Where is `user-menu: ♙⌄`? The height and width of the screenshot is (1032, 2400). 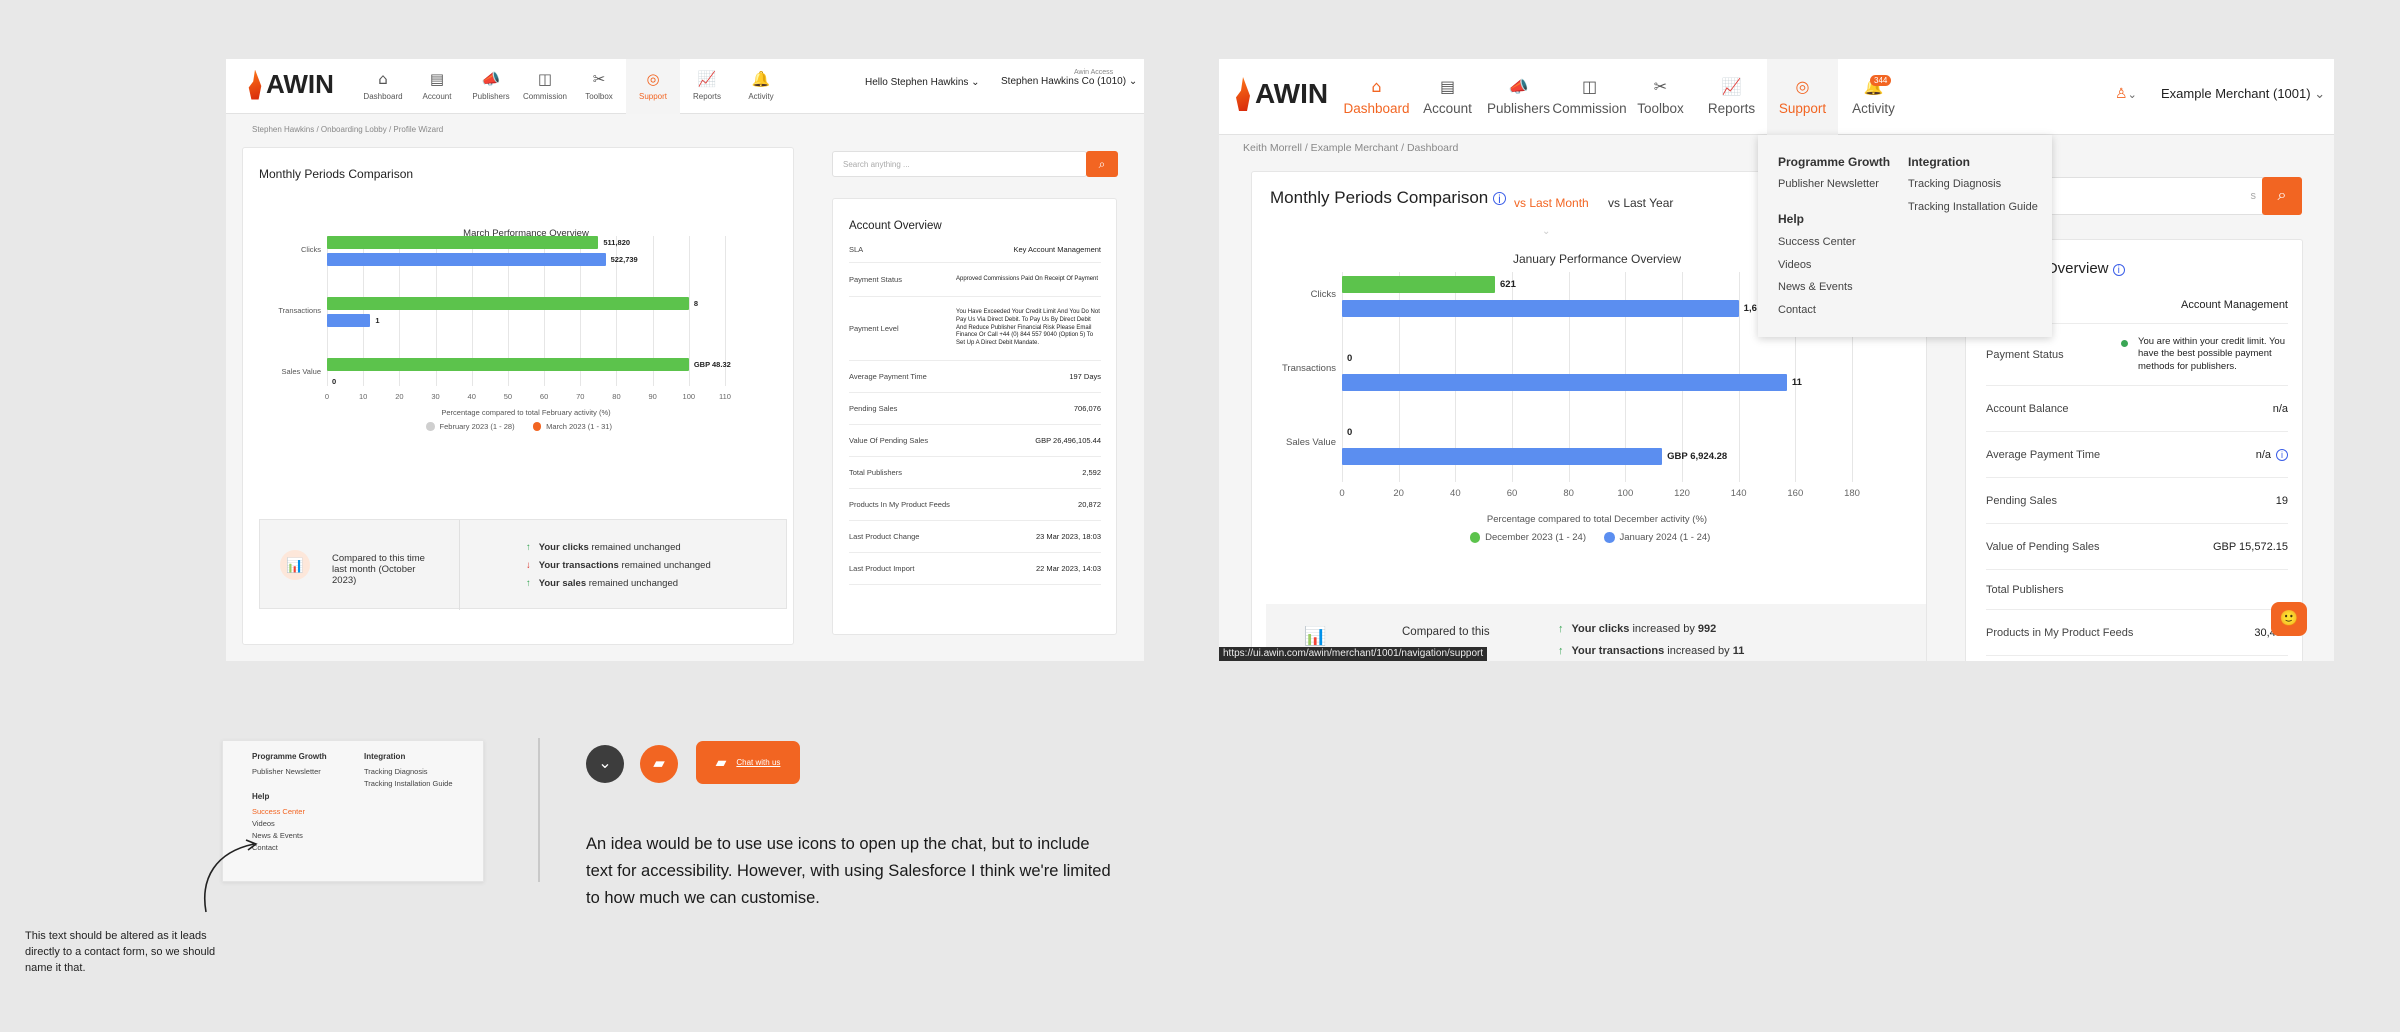 user-menu: ♙⌄ is located at coordinates (2126, 93).